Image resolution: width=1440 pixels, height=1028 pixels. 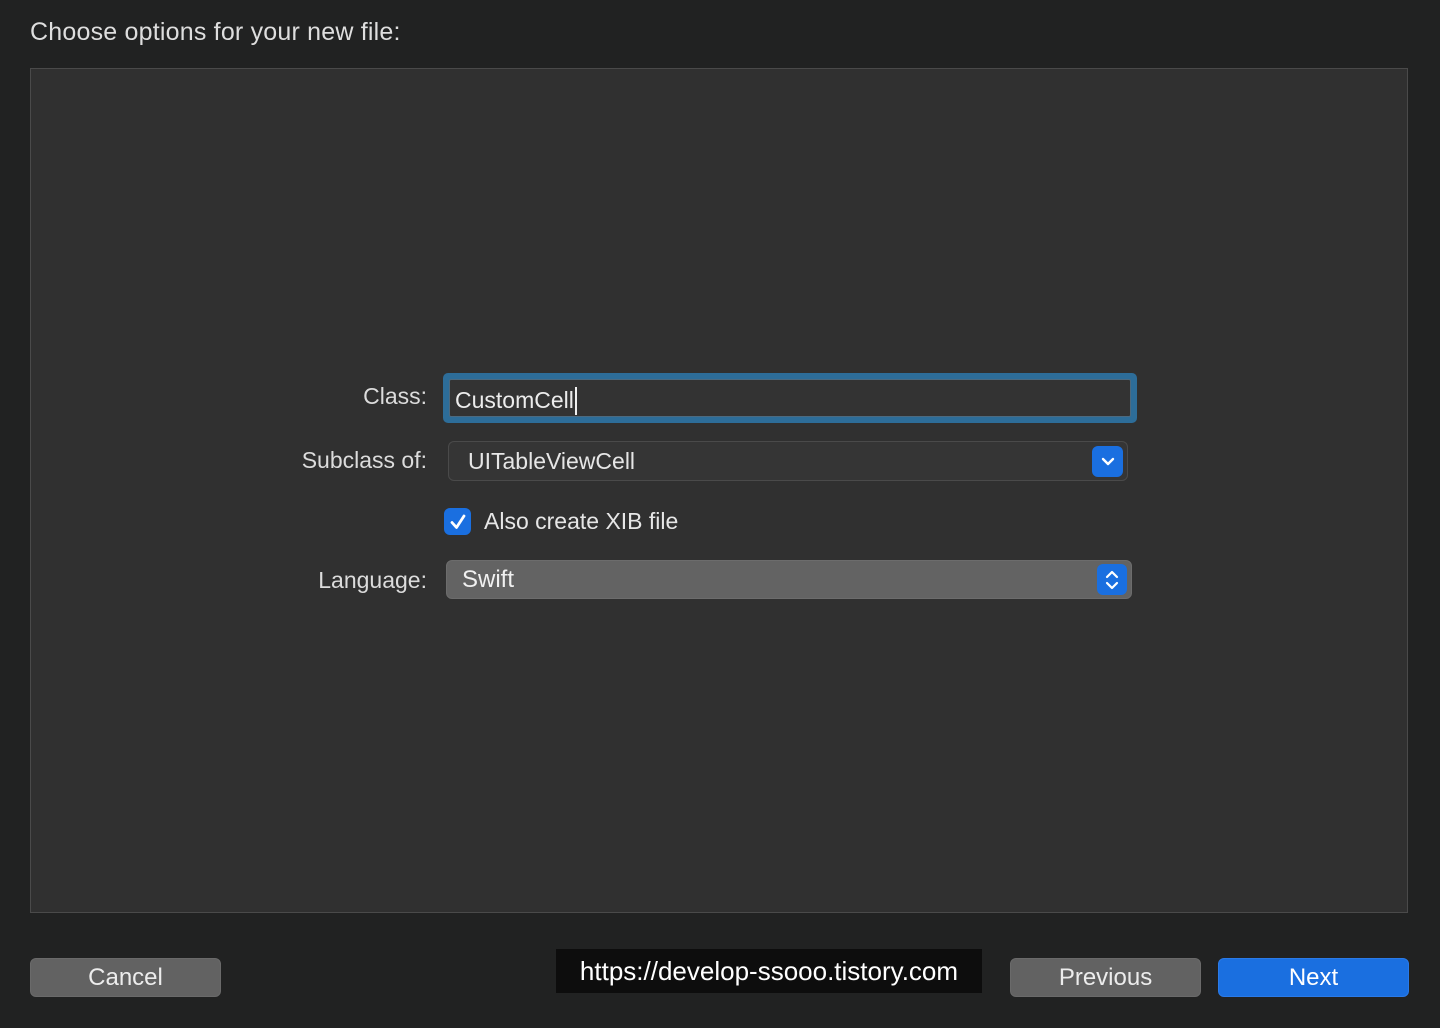 What do you see at coordinates (125, 977) in the screenshot?
I see `cancel-button: Cancel` at bounding box center [125, 977].